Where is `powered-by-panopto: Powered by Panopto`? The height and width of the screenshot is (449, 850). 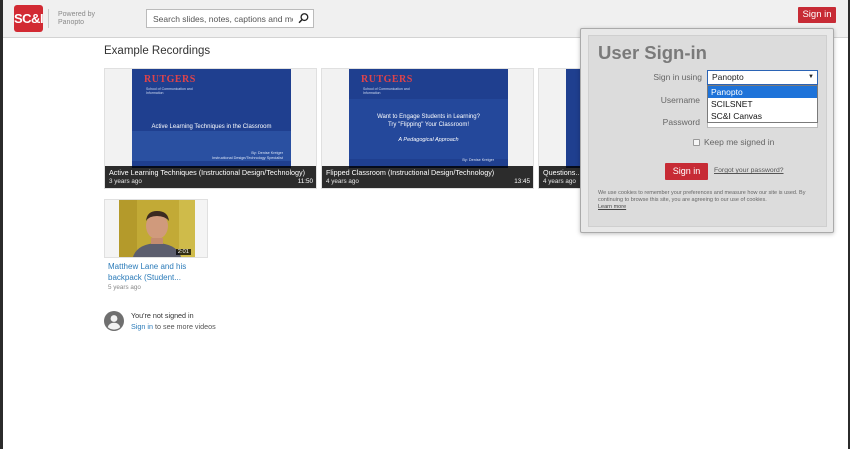 powered-by-panopto: Powered by Panopto is located at coordinates (76, 19).